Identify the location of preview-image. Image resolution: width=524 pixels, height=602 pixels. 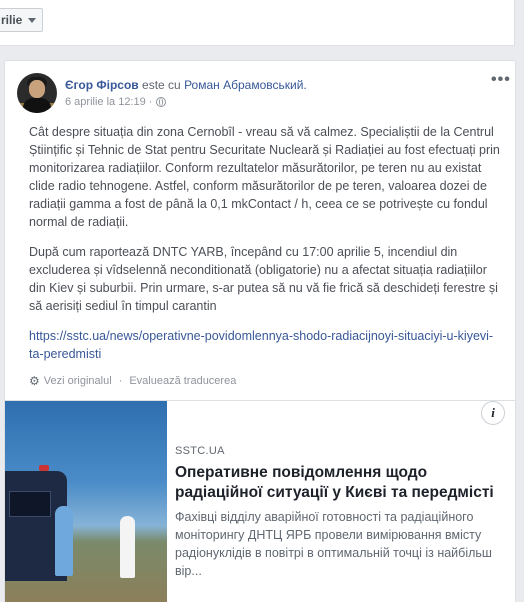
(86, 501).